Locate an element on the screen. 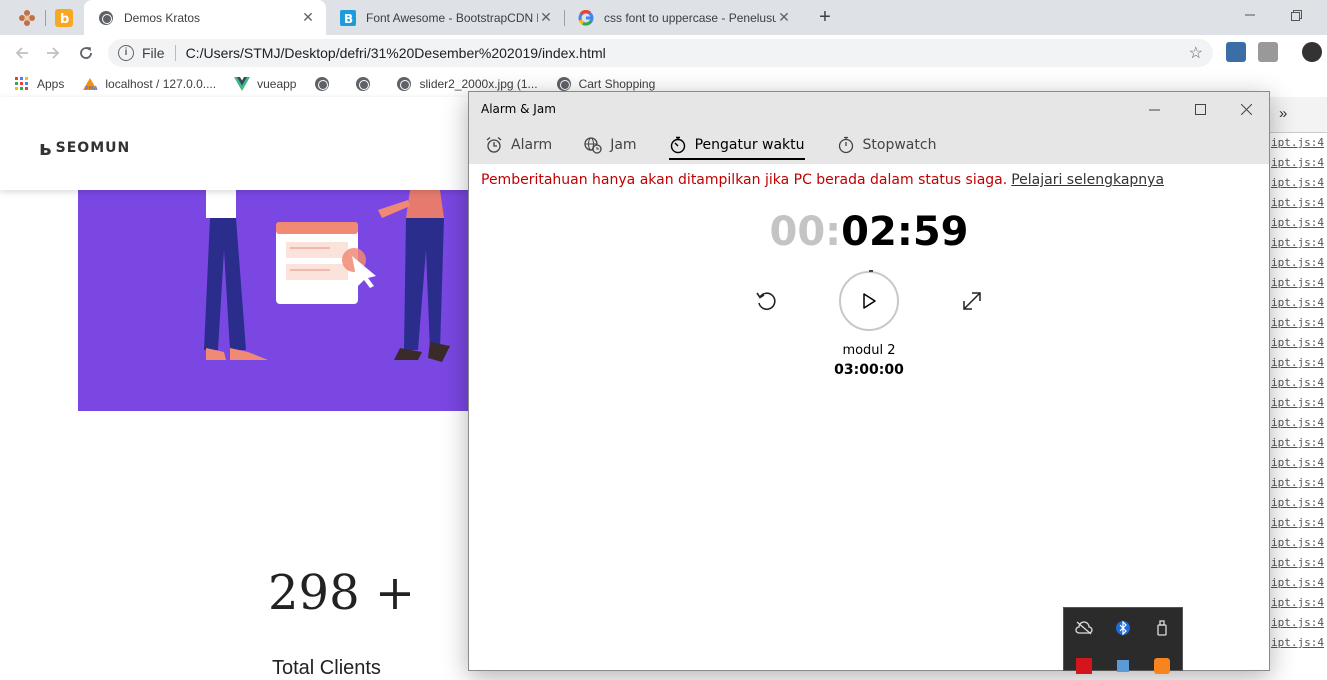 This screenshot has height=680, width=1327. usb-drive-icon is located at coordinates (1162, 628).